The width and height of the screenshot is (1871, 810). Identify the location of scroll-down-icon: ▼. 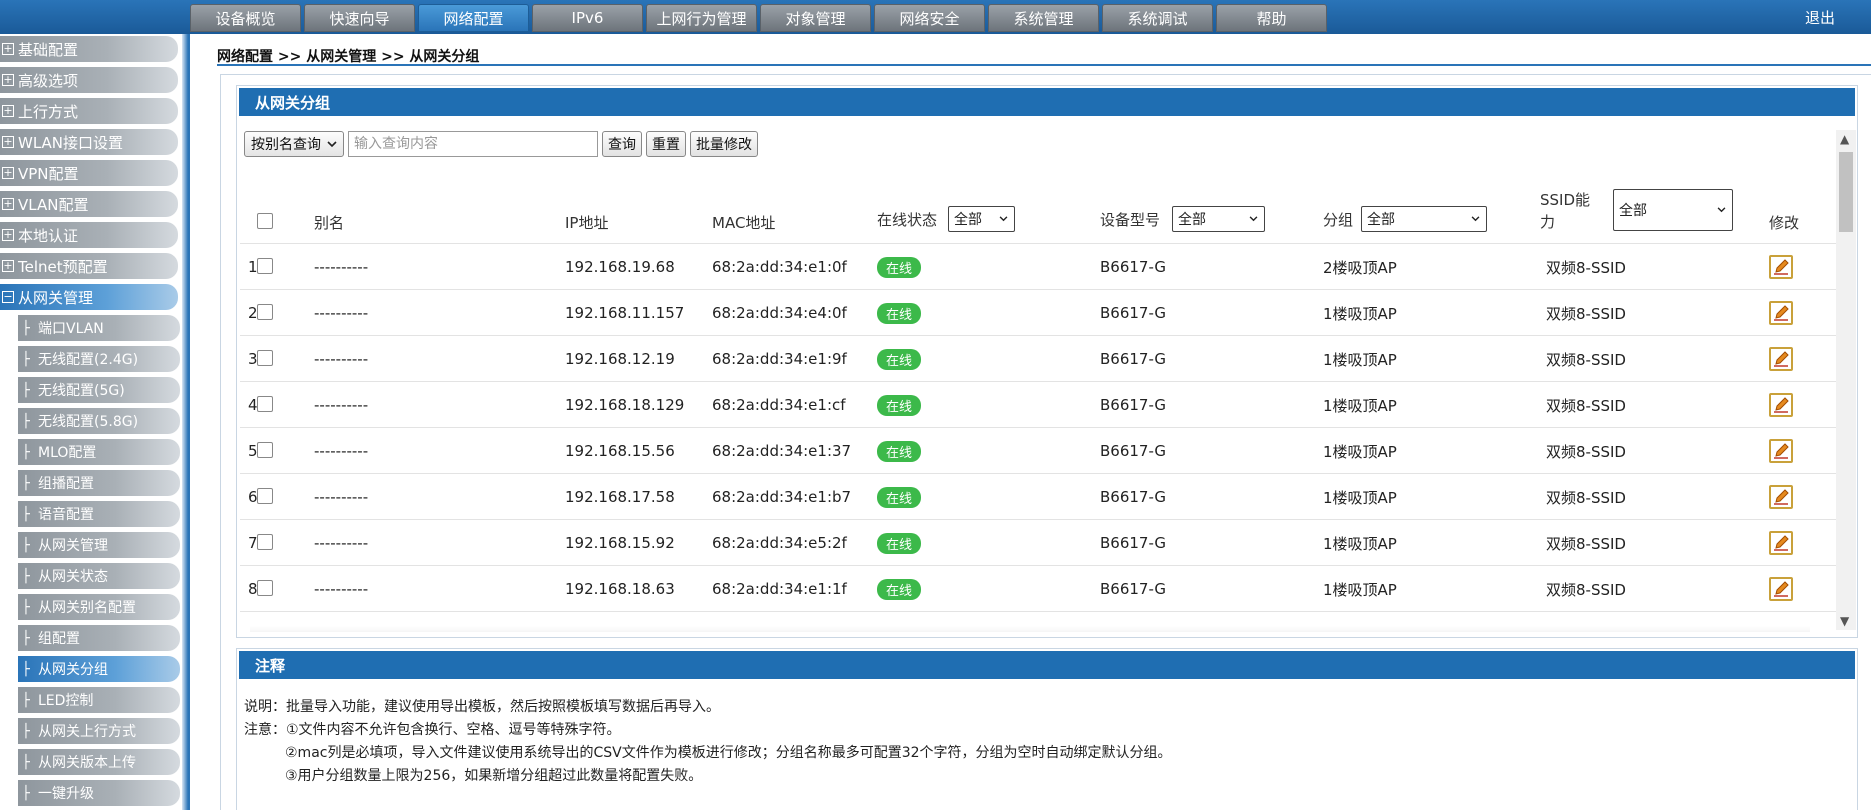
(1844, 621).